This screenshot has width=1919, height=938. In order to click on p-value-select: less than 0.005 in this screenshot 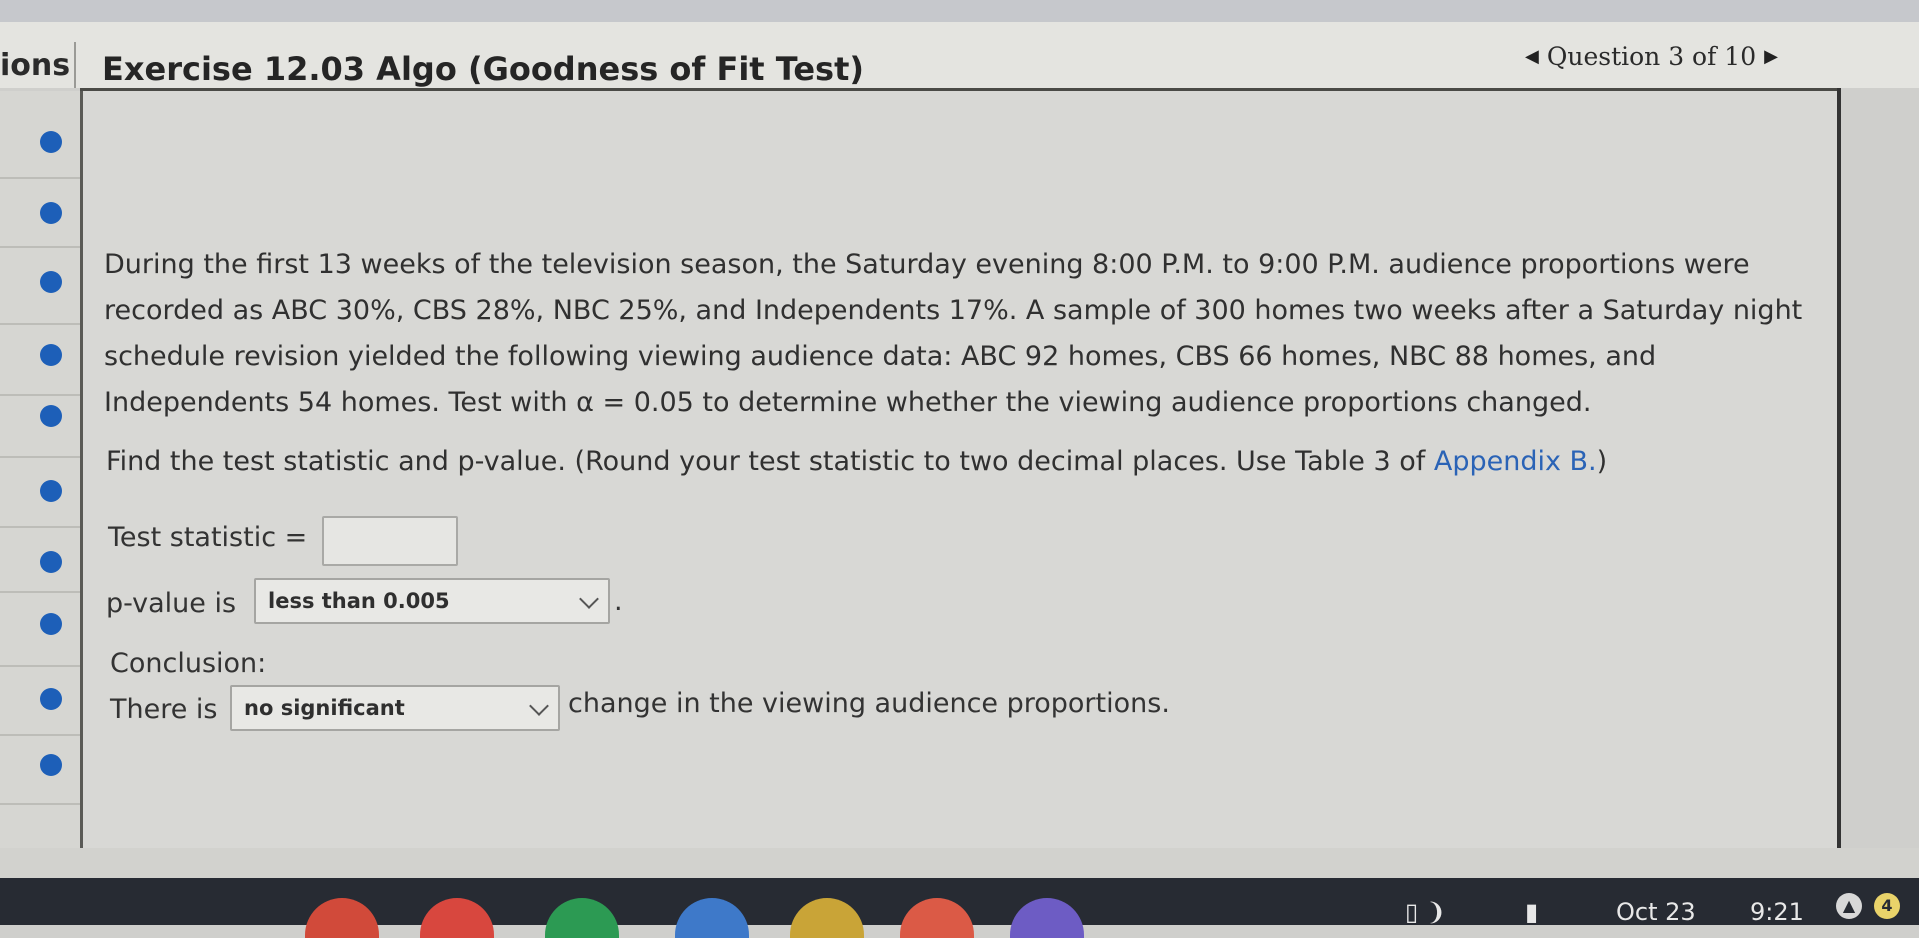, I will do `click(432, 601)`.